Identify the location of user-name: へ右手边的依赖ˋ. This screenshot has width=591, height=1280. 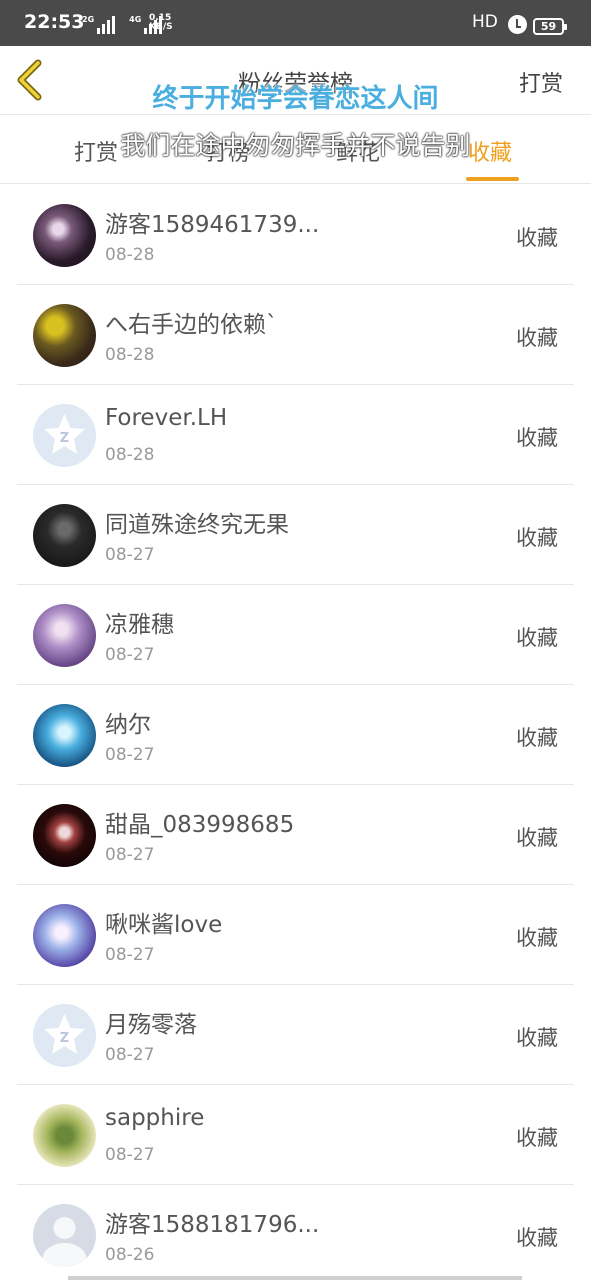
(191, 325).